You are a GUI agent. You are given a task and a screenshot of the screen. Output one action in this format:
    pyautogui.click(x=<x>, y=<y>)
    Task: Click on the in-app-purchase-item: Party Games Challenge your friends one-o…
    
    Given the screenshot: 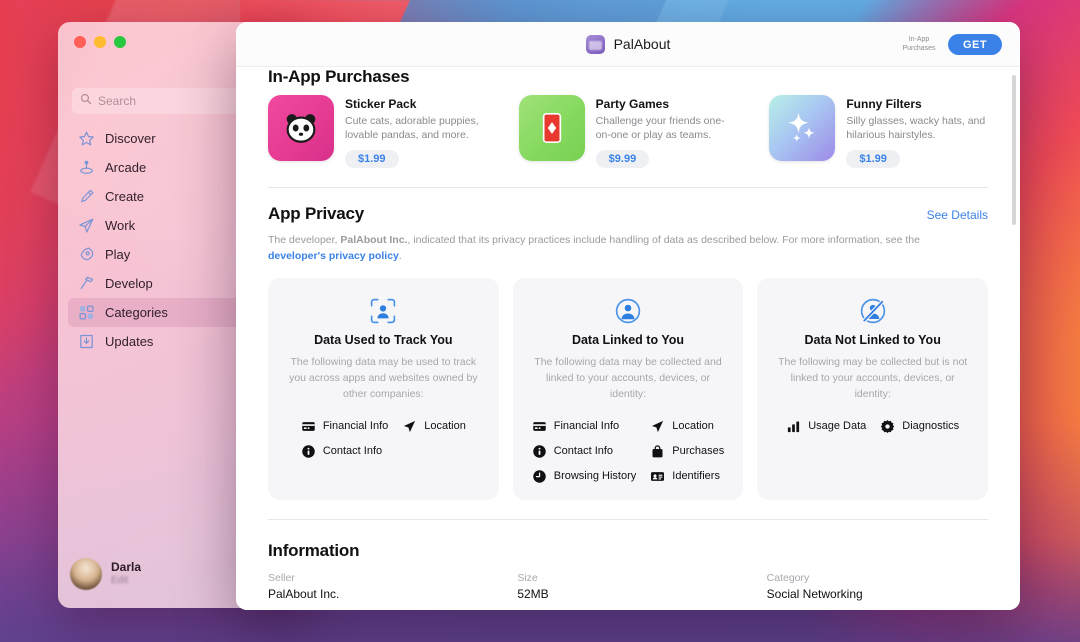 What is the action you would take?
    pyautogui.click(x=628, y=131)
    